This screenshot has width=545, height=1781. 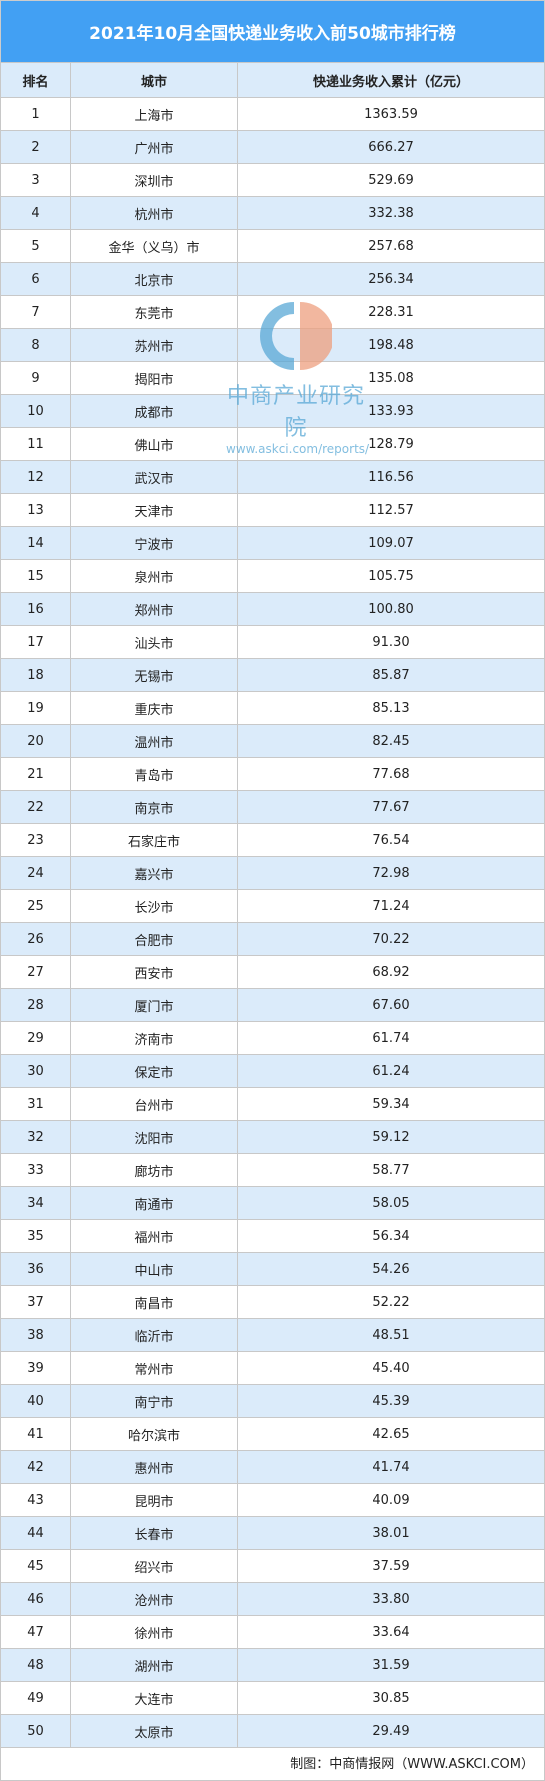 What do you see at coordinates (272, 1335) in the screenshot?
I see `table-row: 38 临沂市 48.51` at bounding box center [272, 1335].